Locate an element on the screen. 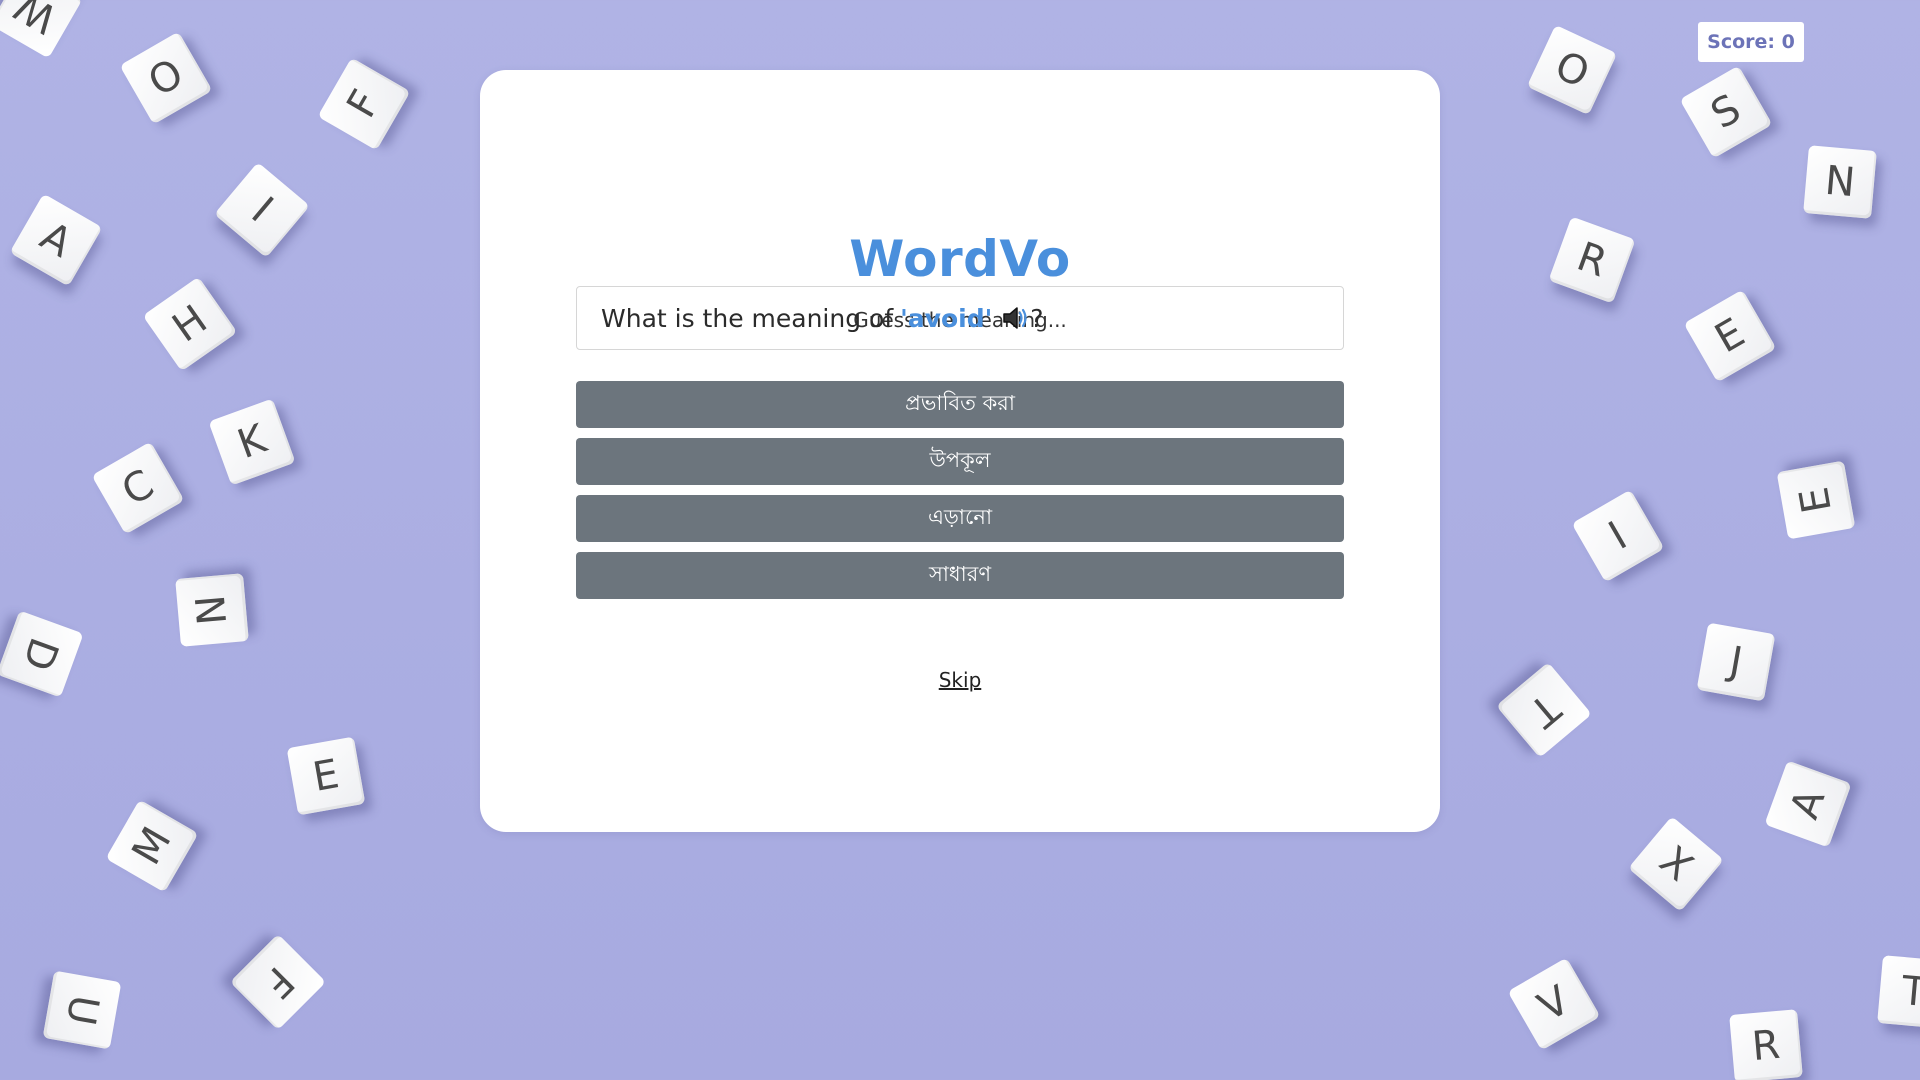  letter-tile: U is located at coordinates (82, 1010).